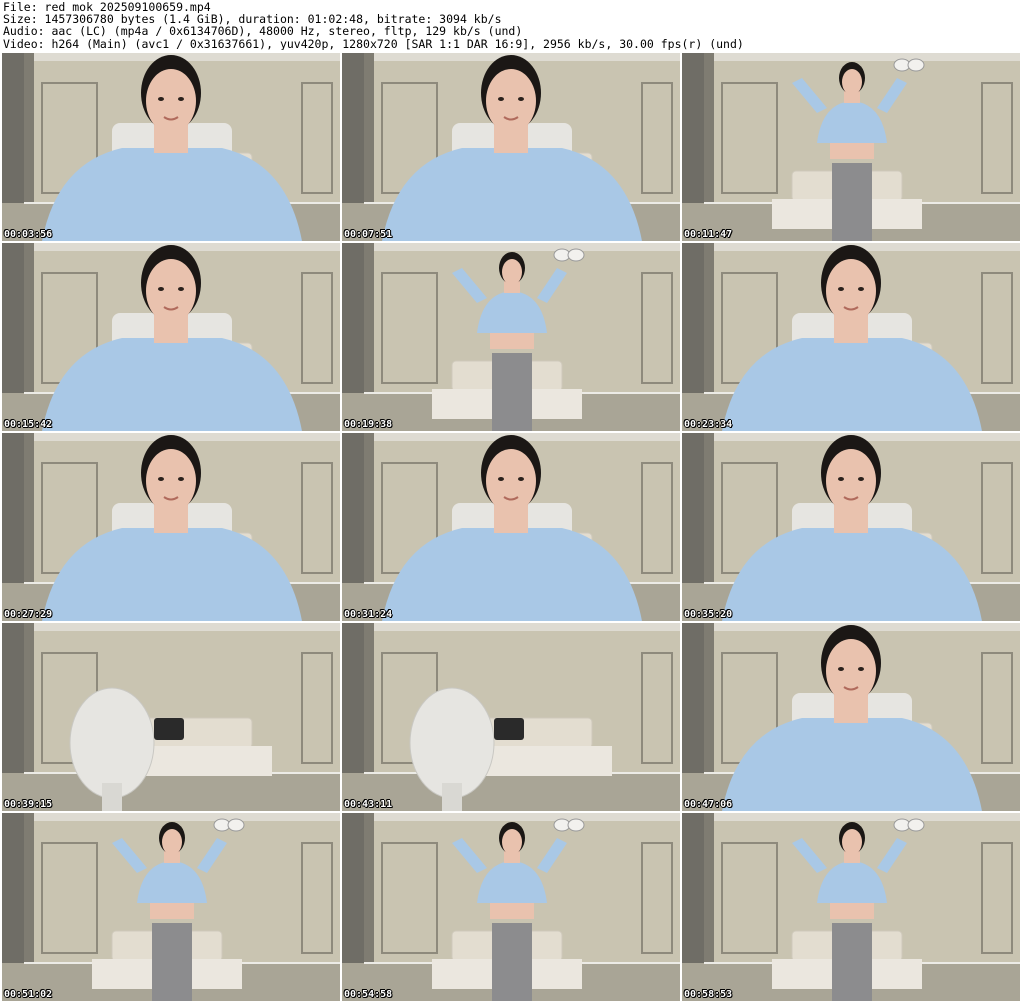 This screenshot has width=1024, height=1003. What do you see at coordinates (28, 804) in the screenshot?
I see `thumbnail-timestamp: 00:39:15` at bounding box center [28, 804].